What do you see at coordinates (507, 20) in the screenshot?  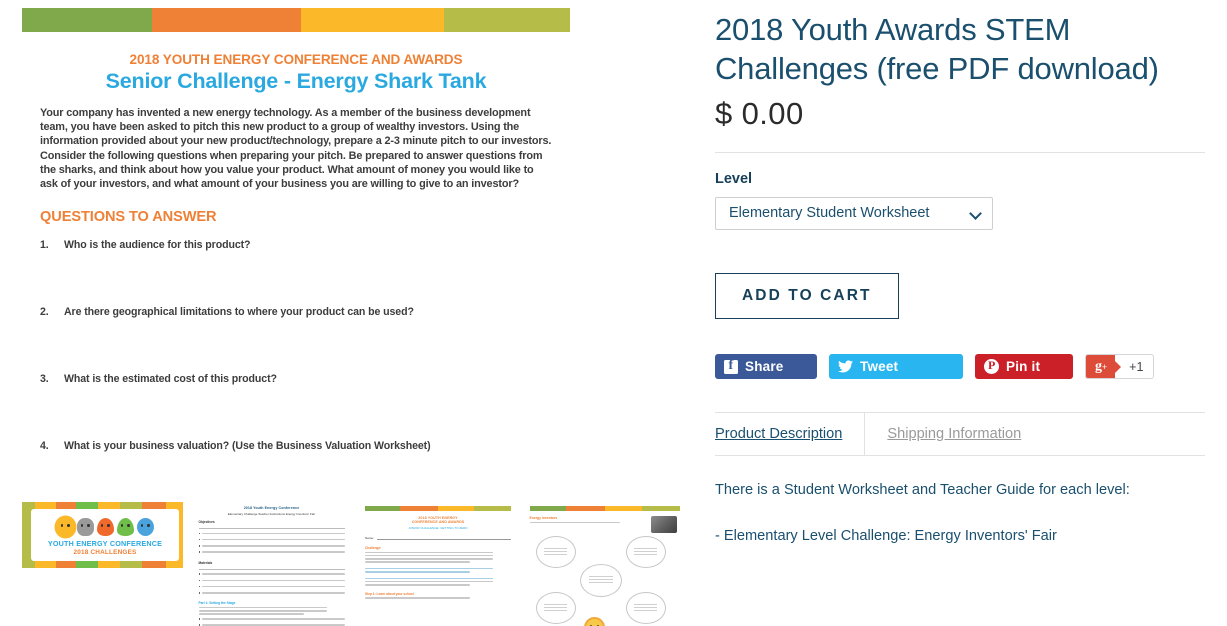 I see `color-segment-olive` at bounding box center [507, 20].